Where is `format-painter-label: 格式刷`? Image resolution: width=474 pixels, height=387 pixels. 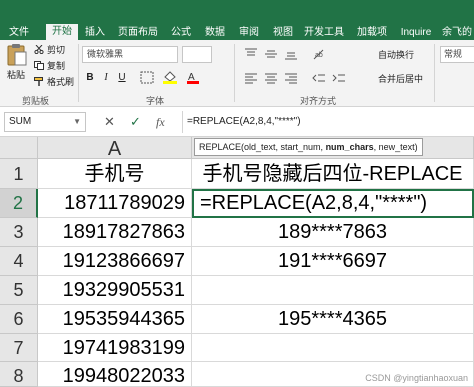
format-painter-label: 格式刷 is located at coordinates (61, 82).